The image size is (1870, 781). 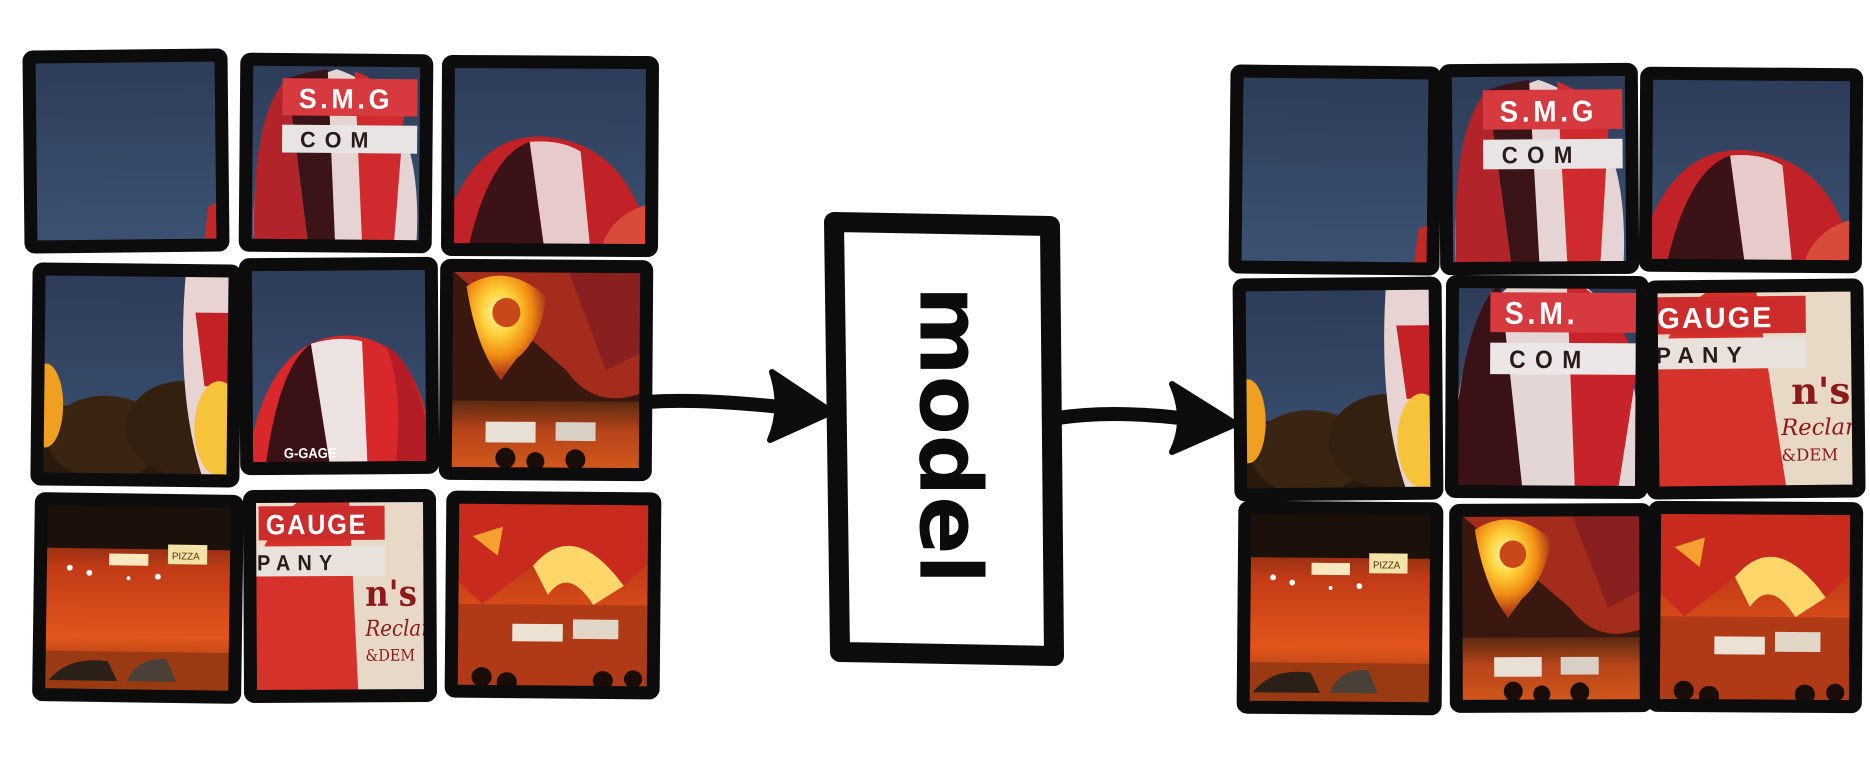 I want to click on input-tile-4-balloon-left-edge, so click(x=136, y=375).